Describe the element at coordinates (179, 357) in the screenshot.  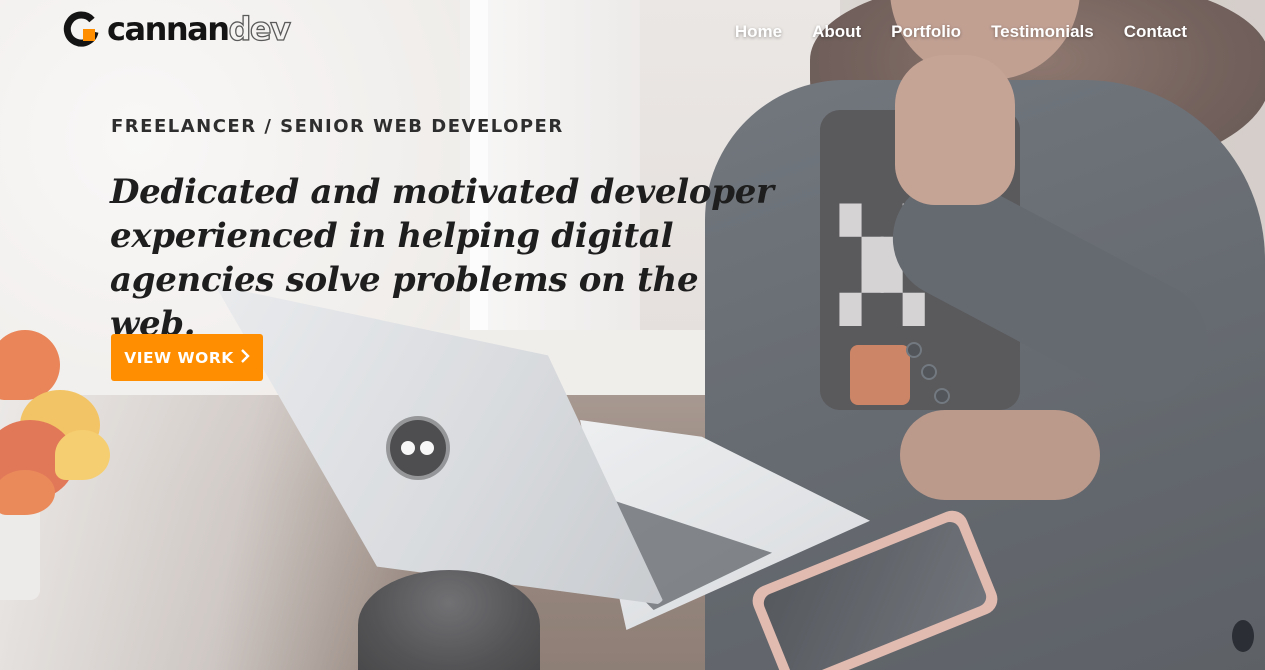
I see `view-work-label: VIEW WORK` at that location.